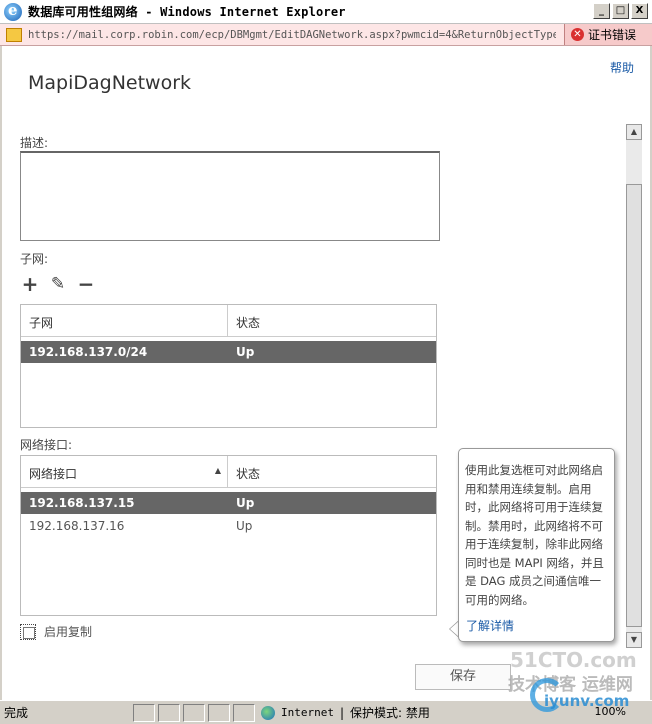 This screenshot has width=652, height=724. Describe the element at coordinates (68, 631) in the screenshot. I see `enable-replication-label: 启用复制` at that location.